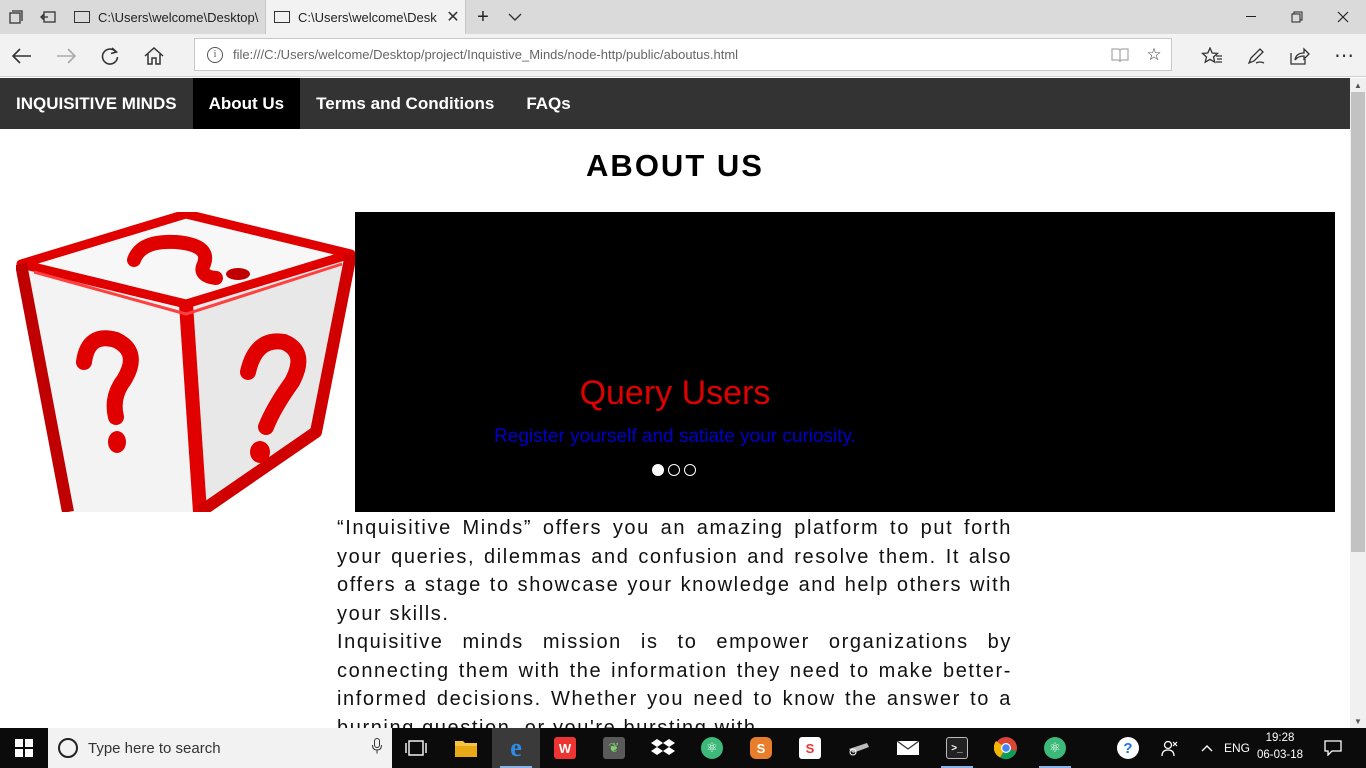 This screenshot has width=1366, height=768. I want to click on slides-app-icon: S, so click(810, 748).